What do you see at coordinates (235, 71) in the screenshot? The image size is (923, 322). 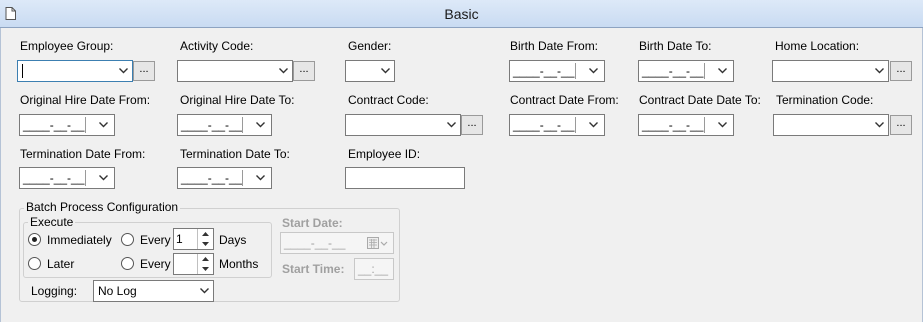 I see `activity-code-select` at bounding box center [235, 71].